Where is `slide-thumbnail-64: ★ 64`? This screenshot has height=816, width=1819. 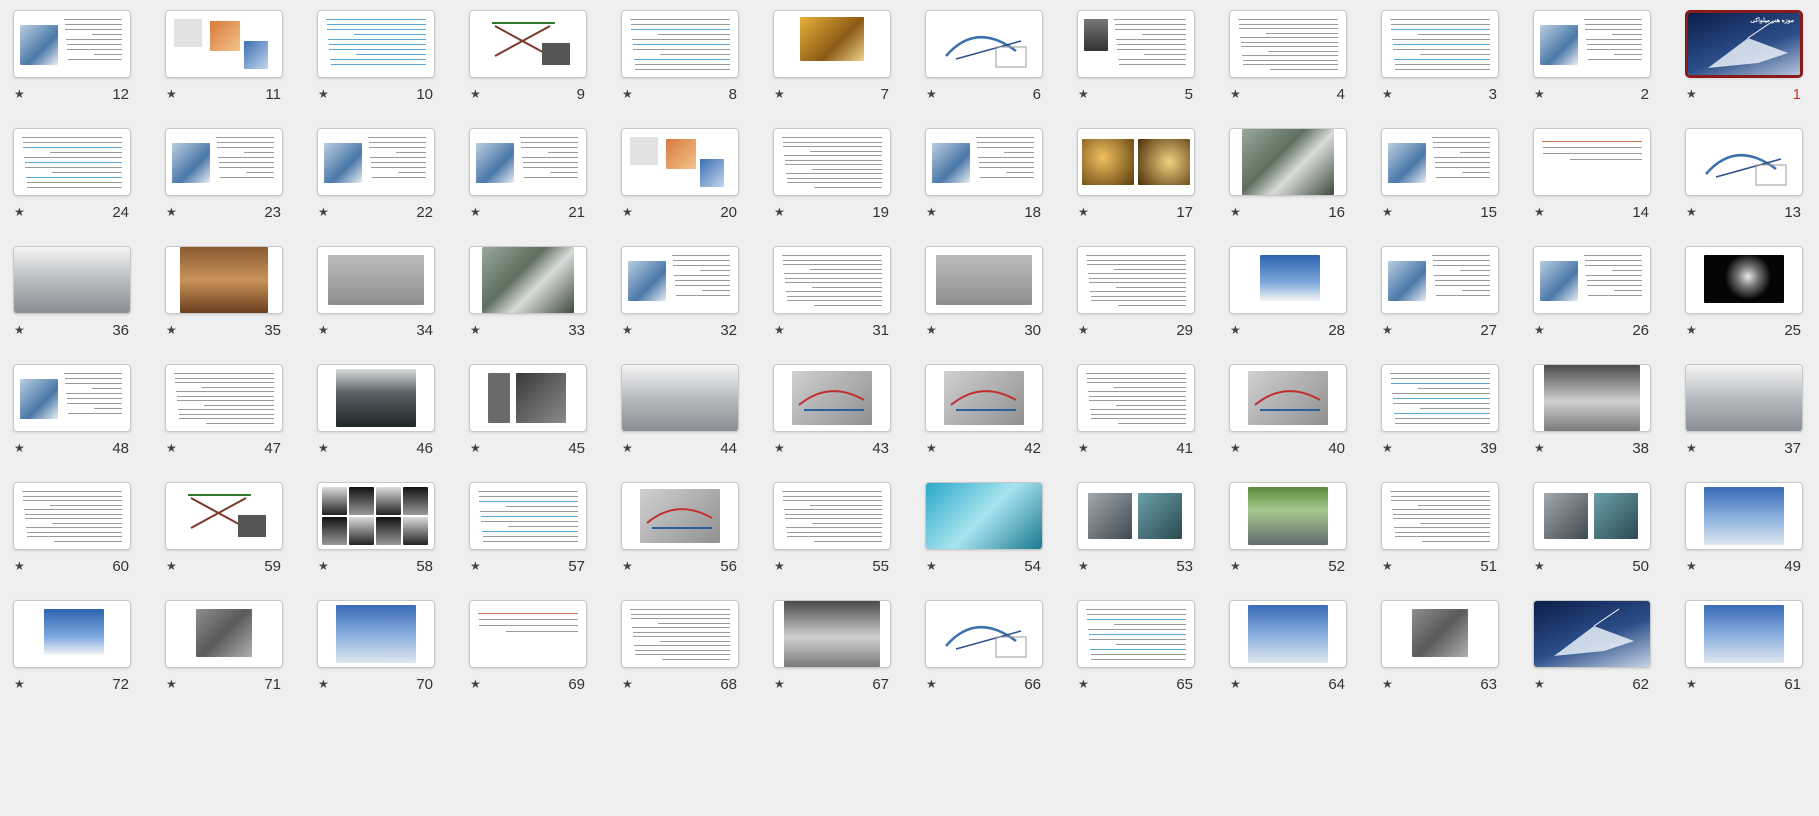
slide-thumbnail-64: ★ 64 is located at coordinates (1288, 659).